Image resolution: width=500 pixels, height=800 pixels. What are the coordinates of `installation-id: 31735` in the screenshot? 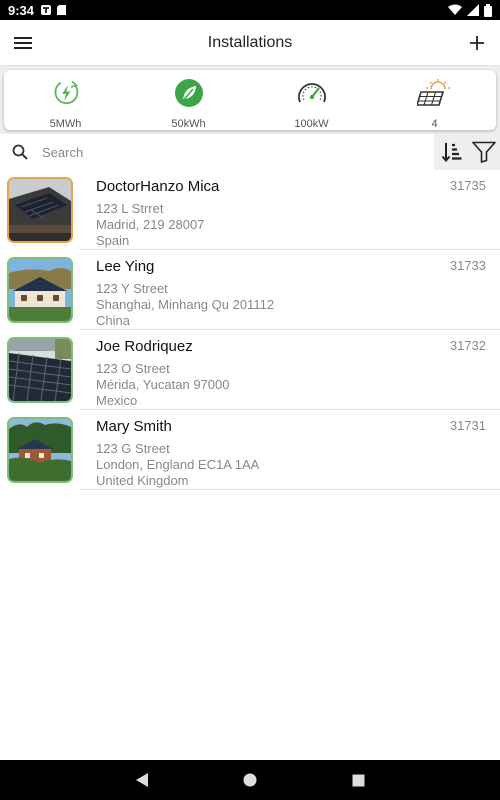 It's located at (467, 185).